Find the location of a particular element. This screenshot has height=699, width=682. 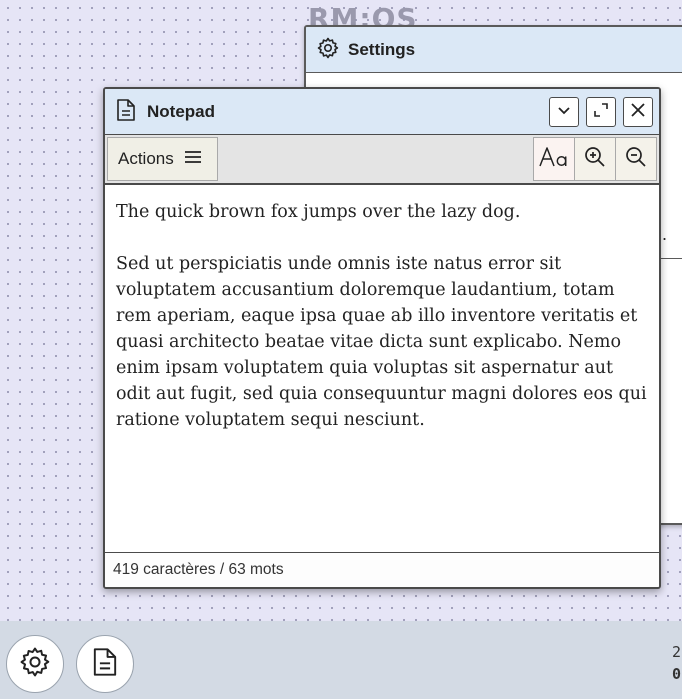

hamburger-menu-icon is located at coordinates (193, 159).